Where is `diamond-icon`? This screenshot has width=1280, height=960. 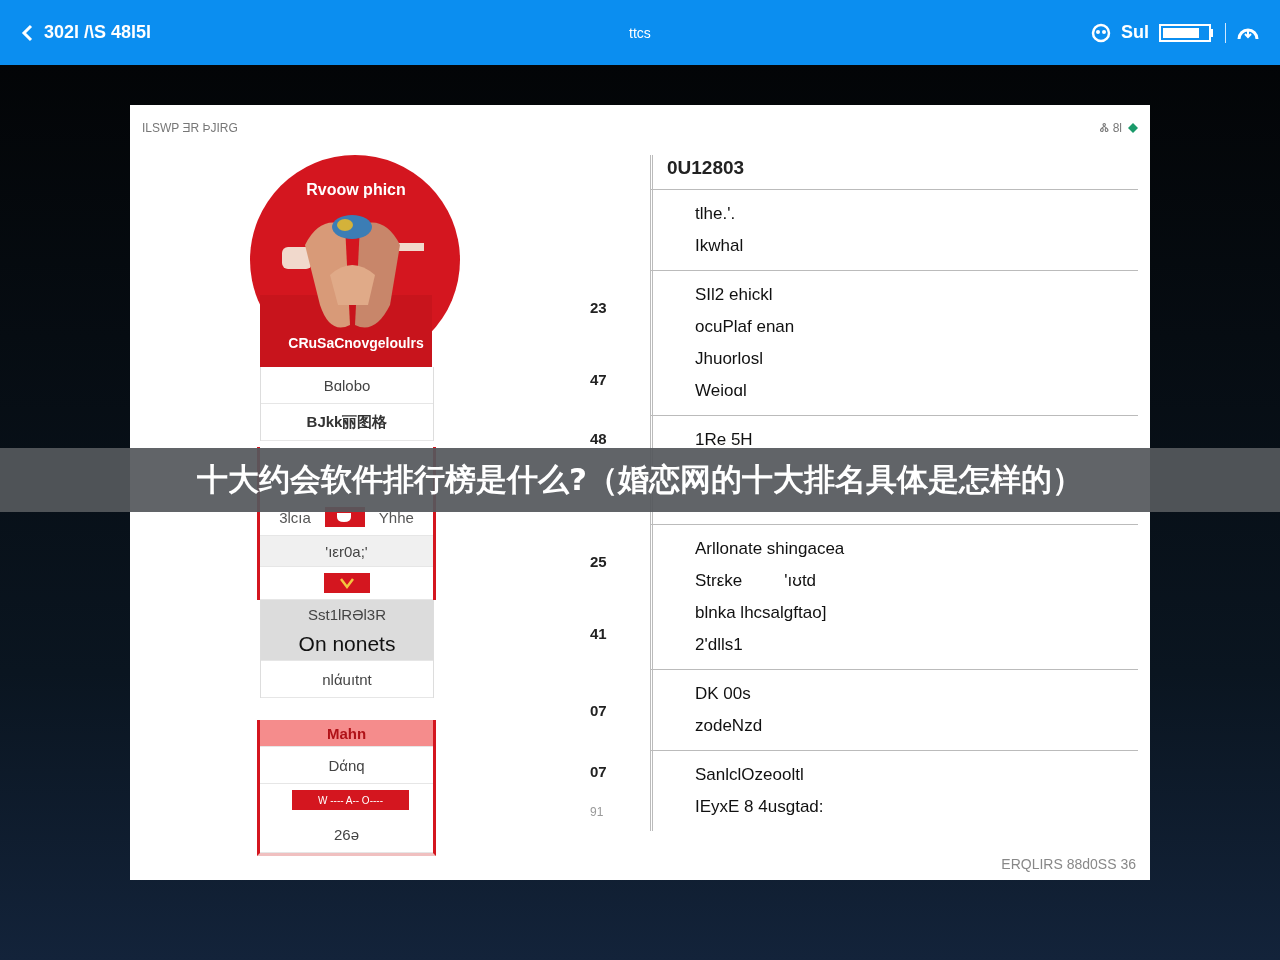 diamond-icon is located at coordinates (1133, 128).